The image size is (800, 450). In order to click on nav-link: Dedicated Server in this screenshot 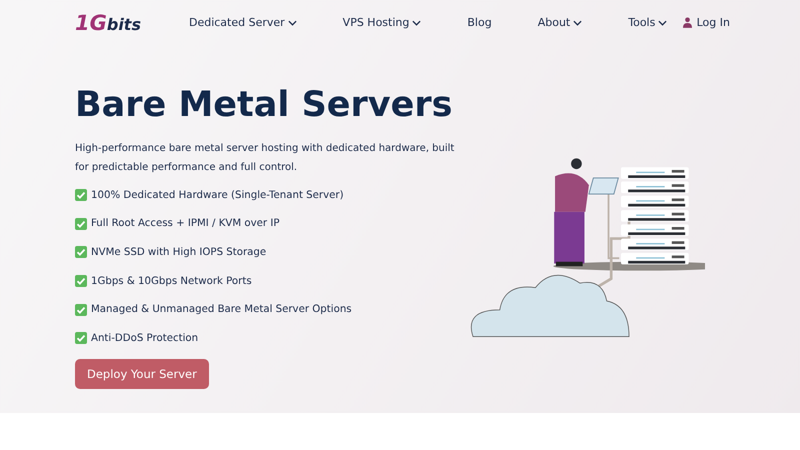, I will do `click(242, 22)`.